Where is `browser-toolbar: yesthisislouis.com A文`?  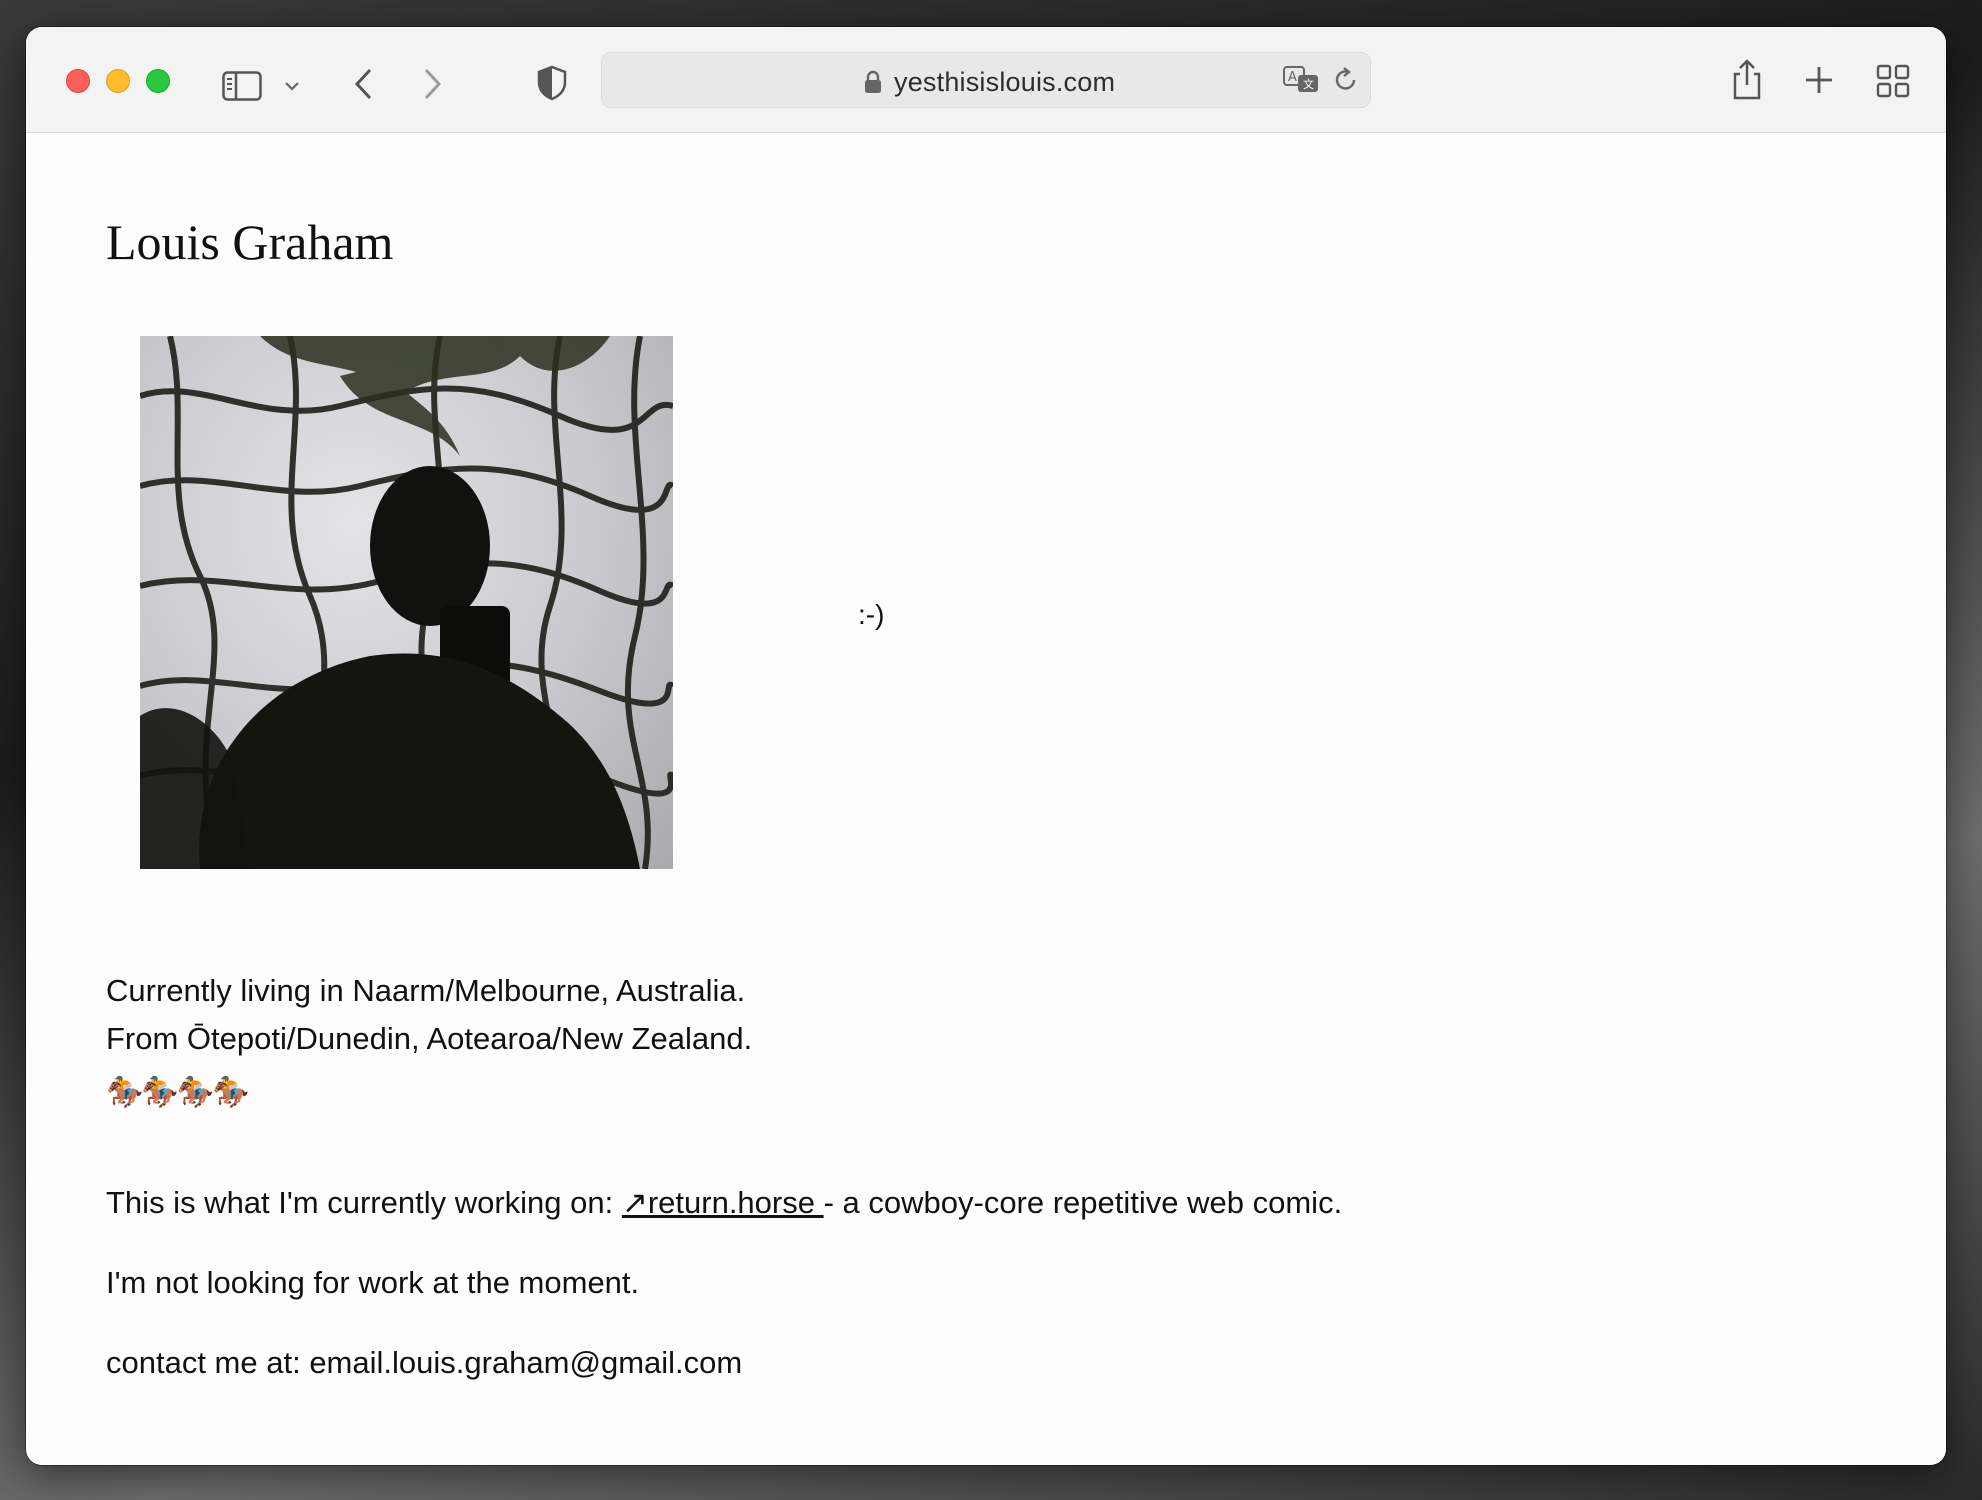
browser-toolbar: yesthisislouis.com A文 is located at coordinates (986, 80).